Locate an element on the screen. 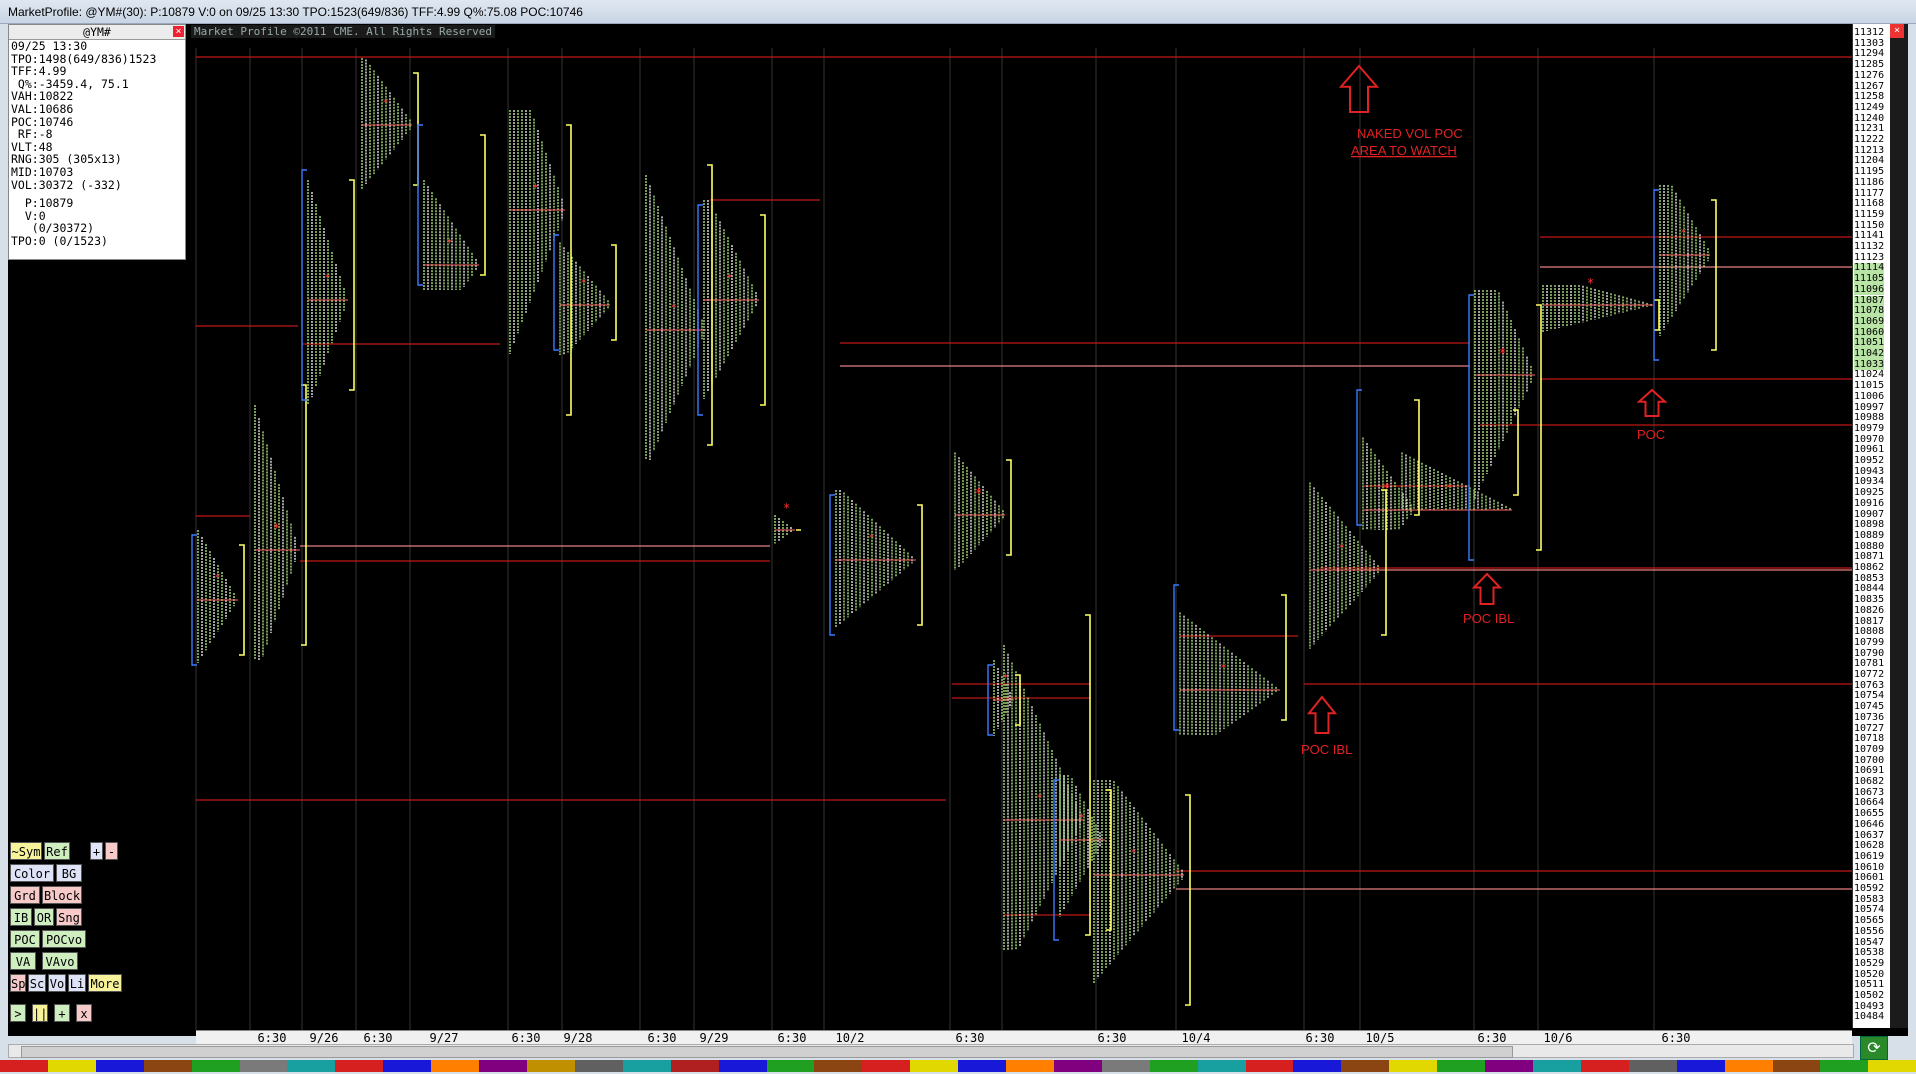  scrollbar-thumb is located at coordinates (767, 1052).